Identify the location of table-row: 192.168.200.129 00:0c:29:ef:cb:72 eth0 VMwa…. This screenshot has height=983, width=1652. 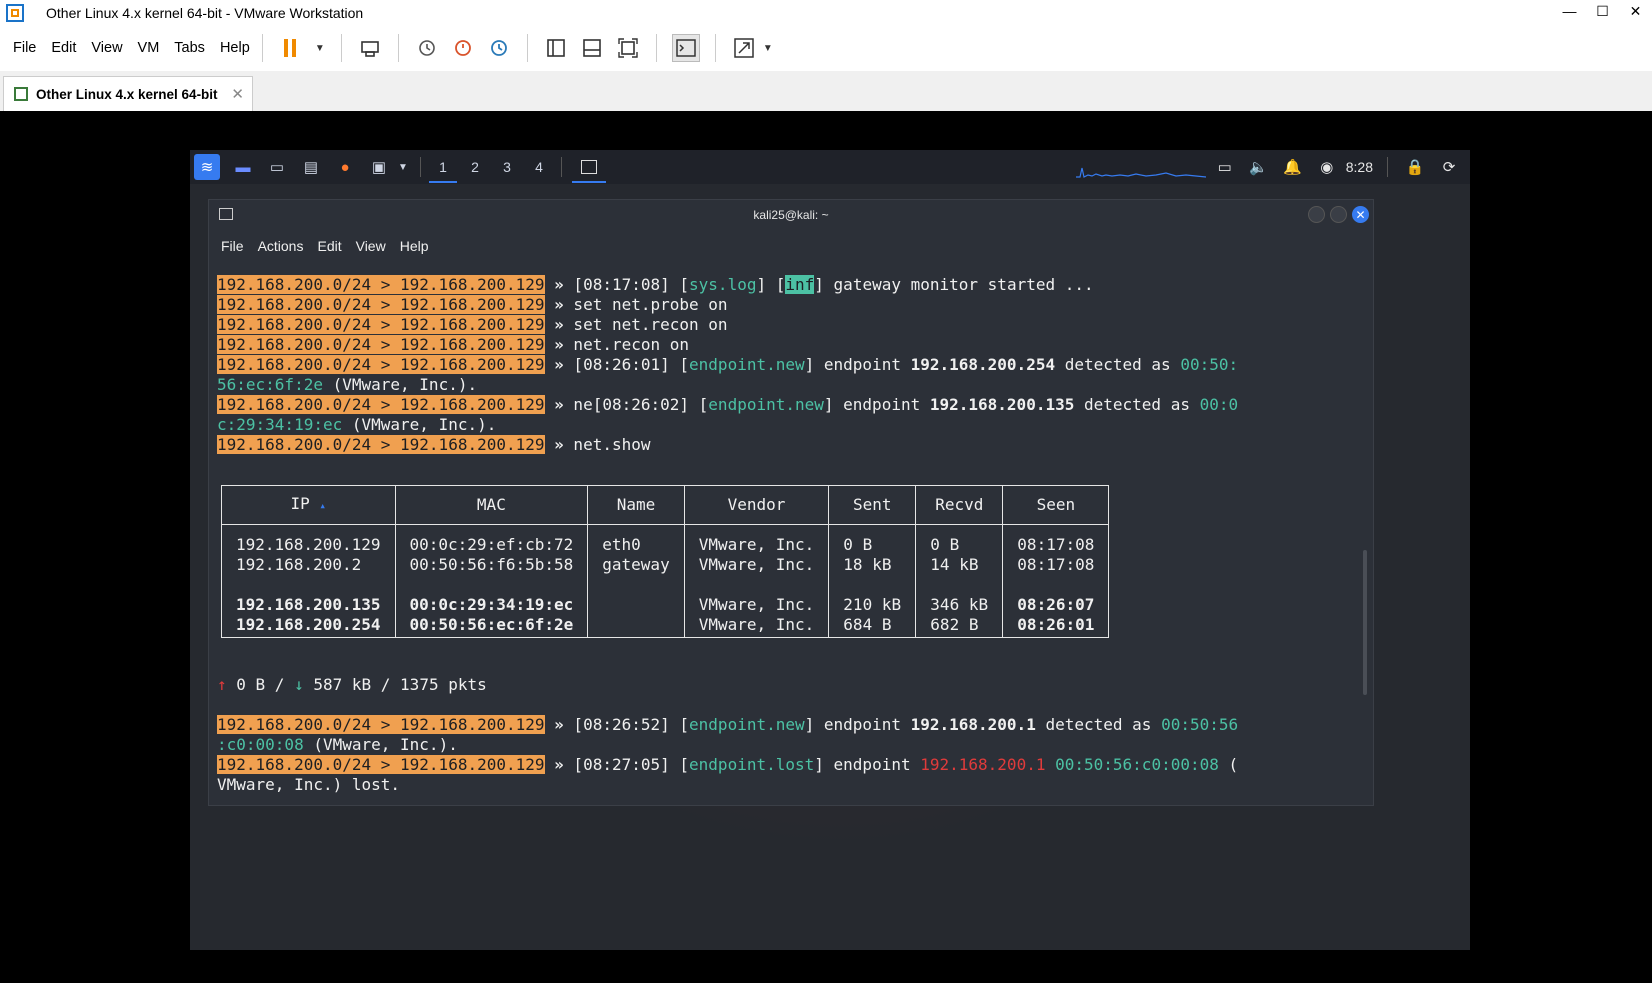
(665, 539).